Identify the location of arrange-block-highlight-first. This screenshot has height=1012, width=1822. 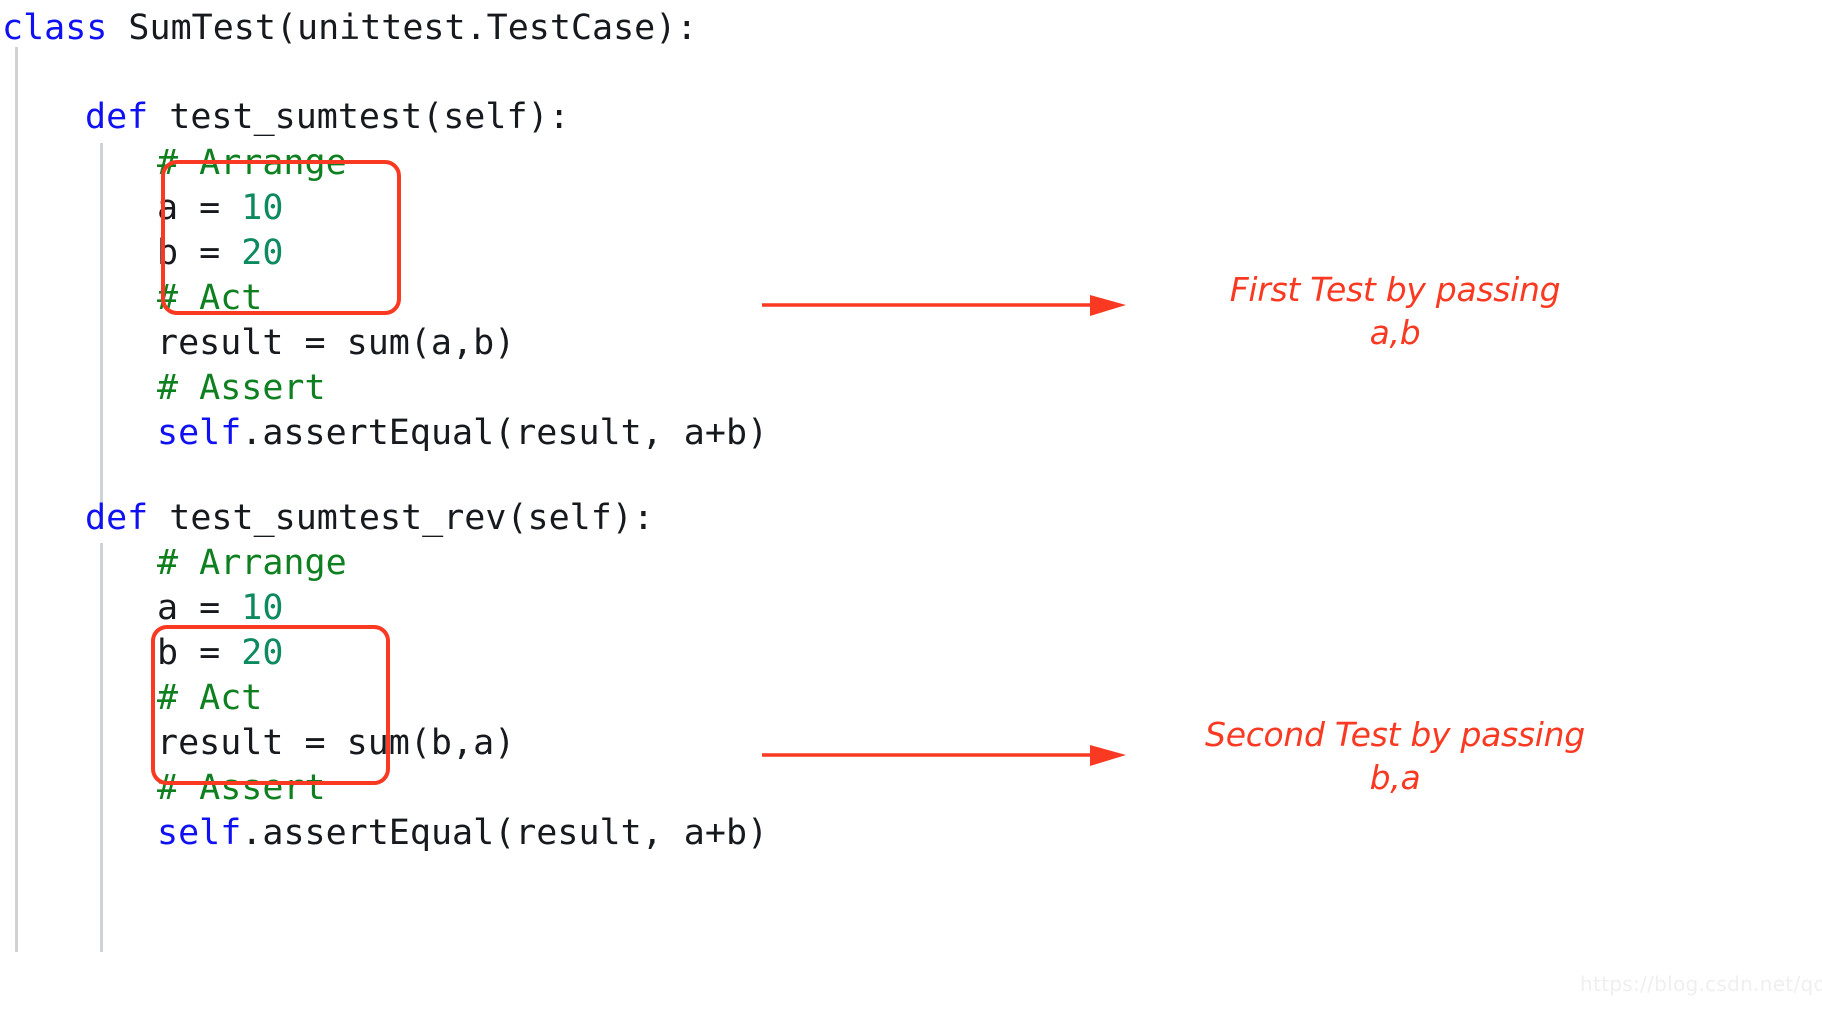
(281, 237).